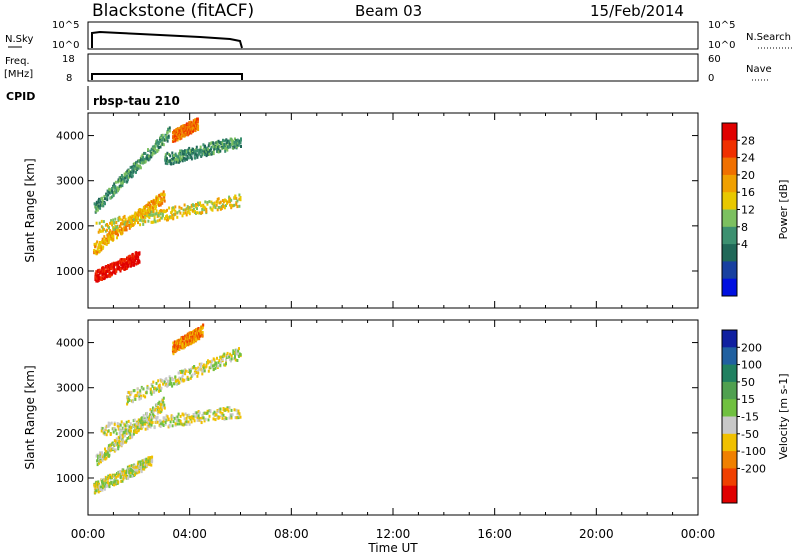  What do you see at coordinates (698, 534) in the screenshot?
I see `time-tick-label: 00:00` at bounding box center [698, 534].